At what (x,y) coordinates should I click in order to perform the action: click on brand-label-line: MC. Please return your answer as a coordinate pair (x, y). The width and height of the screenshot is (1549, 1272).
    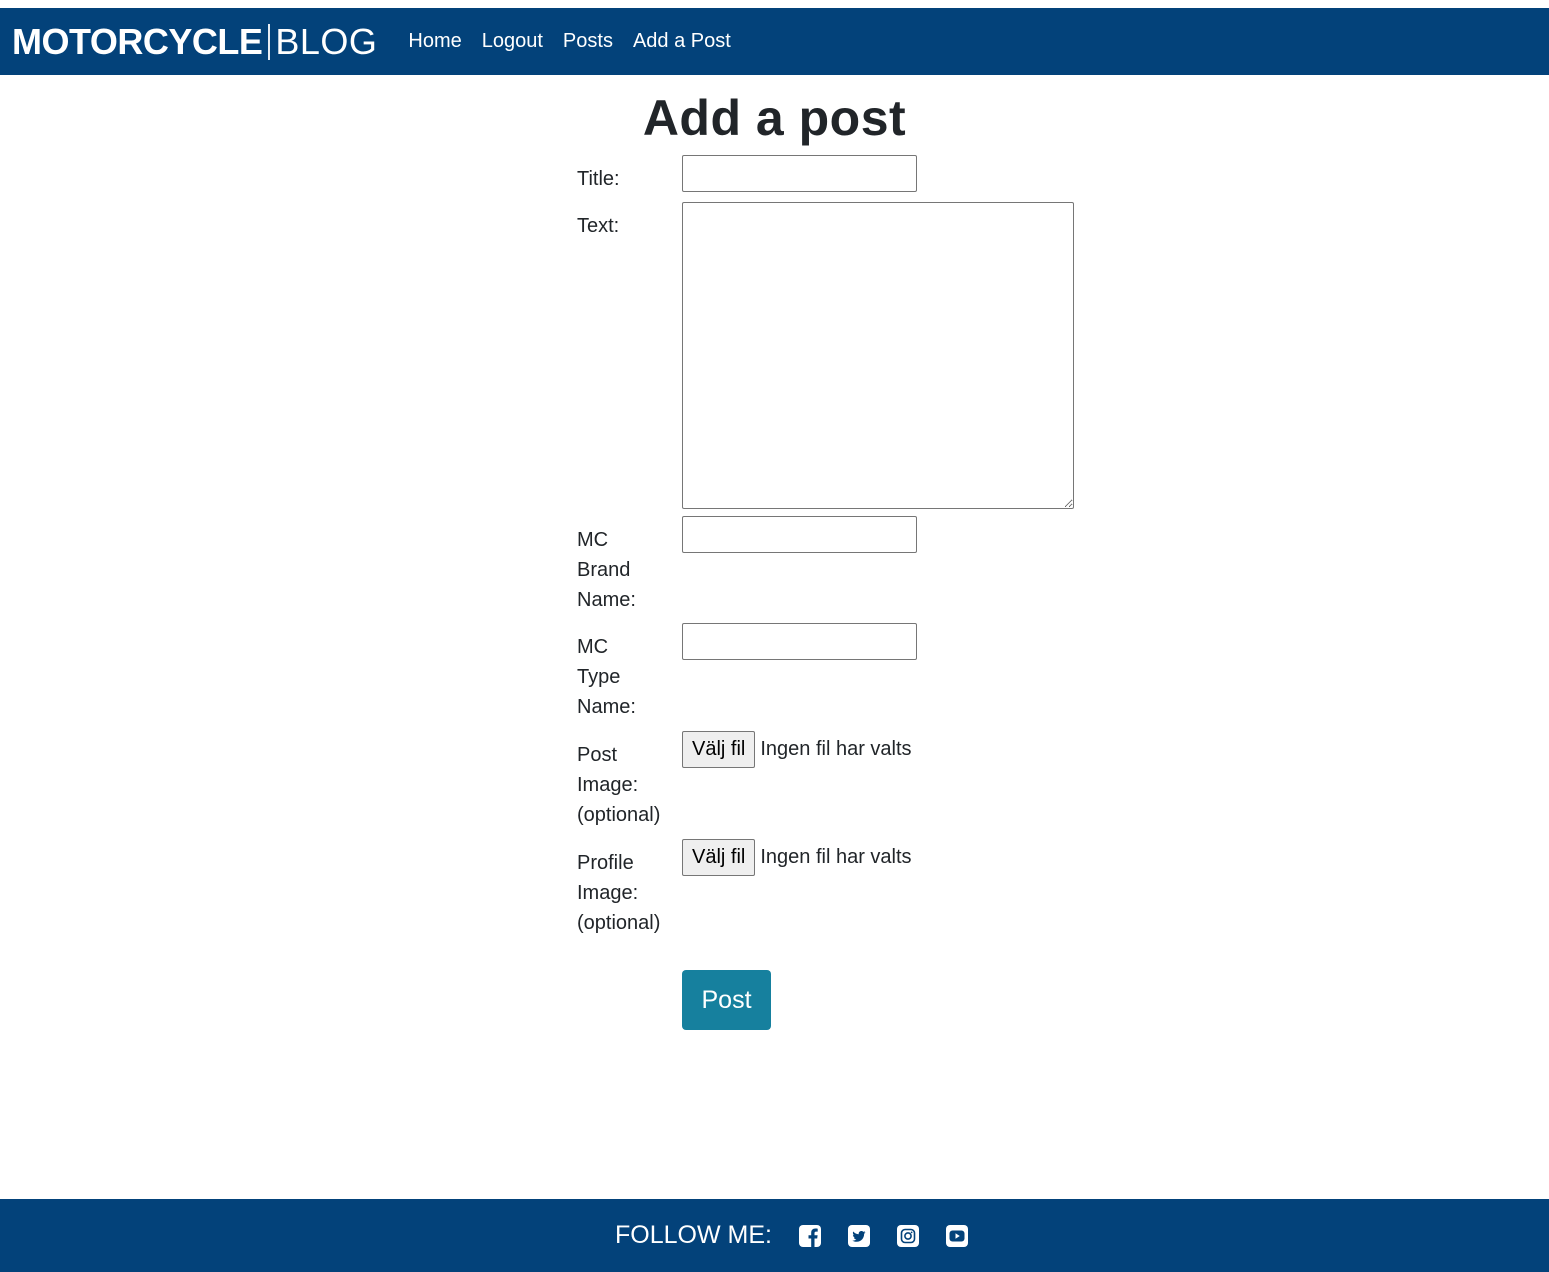
    Looking at the image, I should click on (593, 540).